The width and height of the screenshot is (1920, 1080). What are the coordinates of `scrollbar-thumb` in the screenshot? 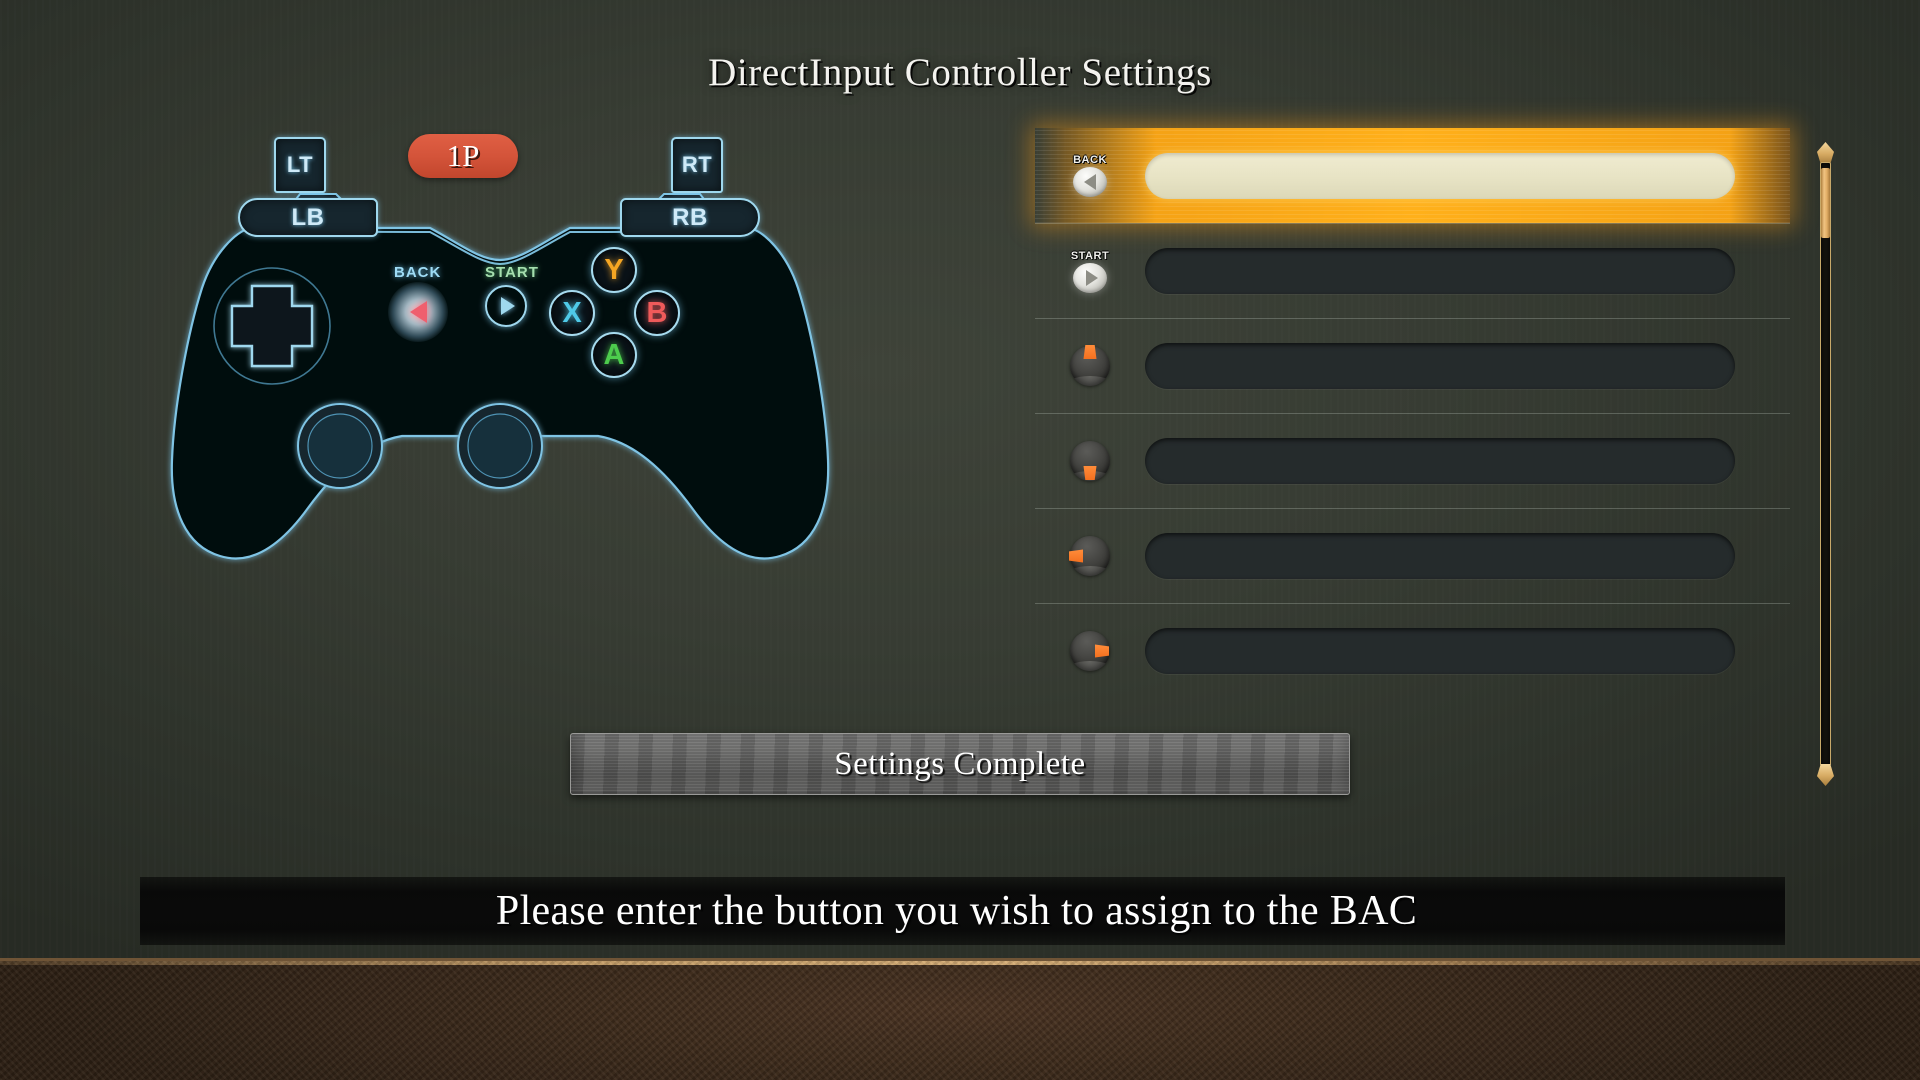 It's located at (1825, 203).